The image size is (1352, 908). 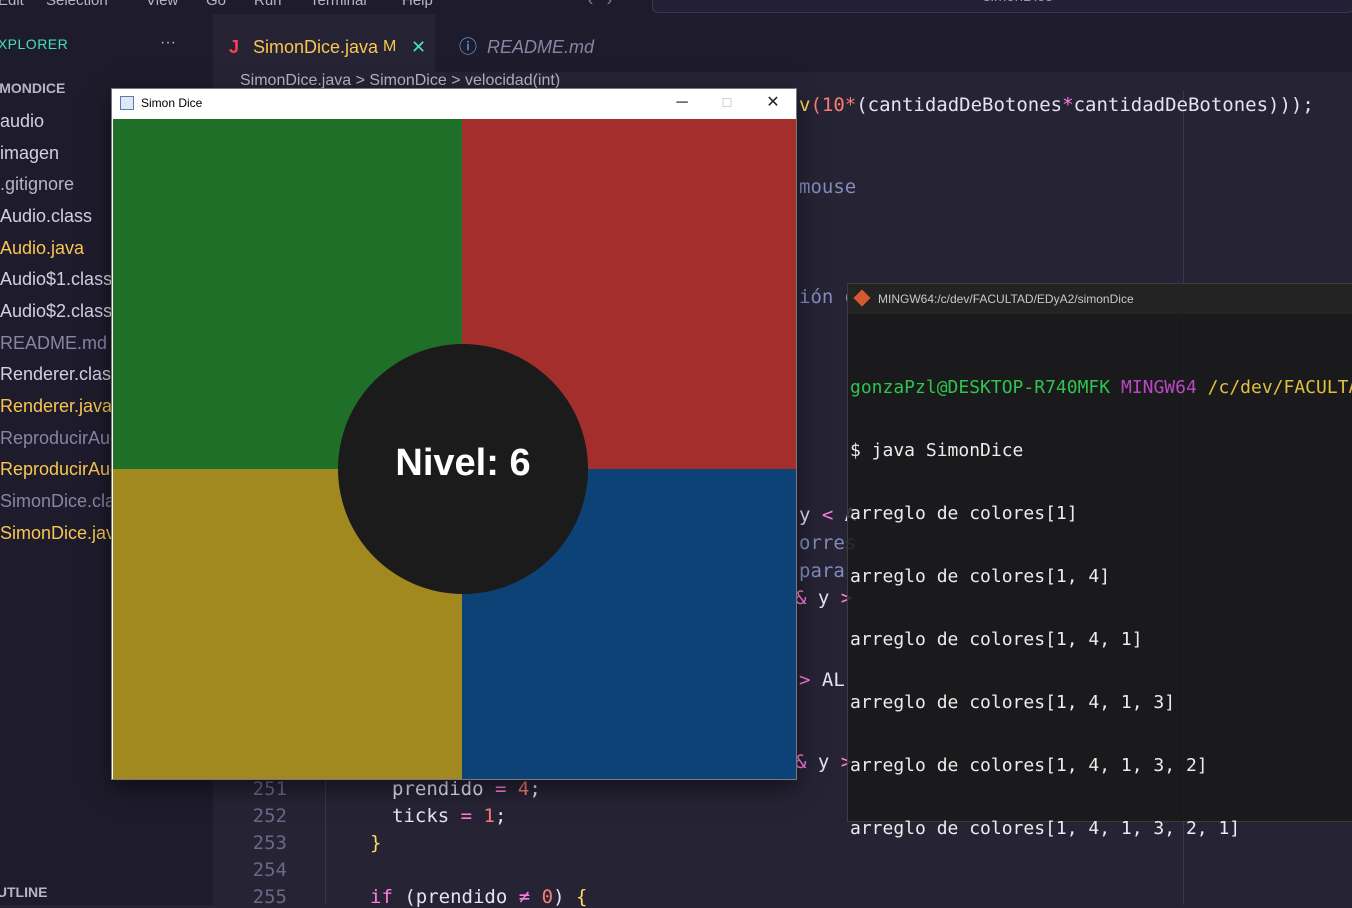 What do you see at coordinates (1013, 702) in the screenshot?
I see `terminal-line: arreglo de colores[1, 4, 1, 3]` at bounding box center [1013, 702].